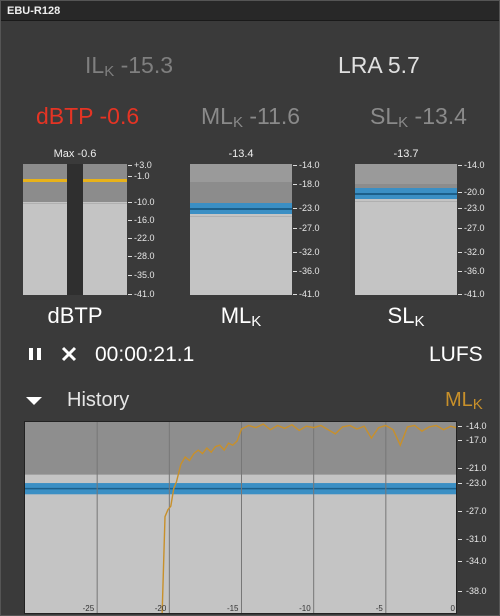 This screenshot has height=616, width=500. Describe the element at coordinates (89, 608) in the screenshot. I see `history-x-tick-label: -25` at that location.